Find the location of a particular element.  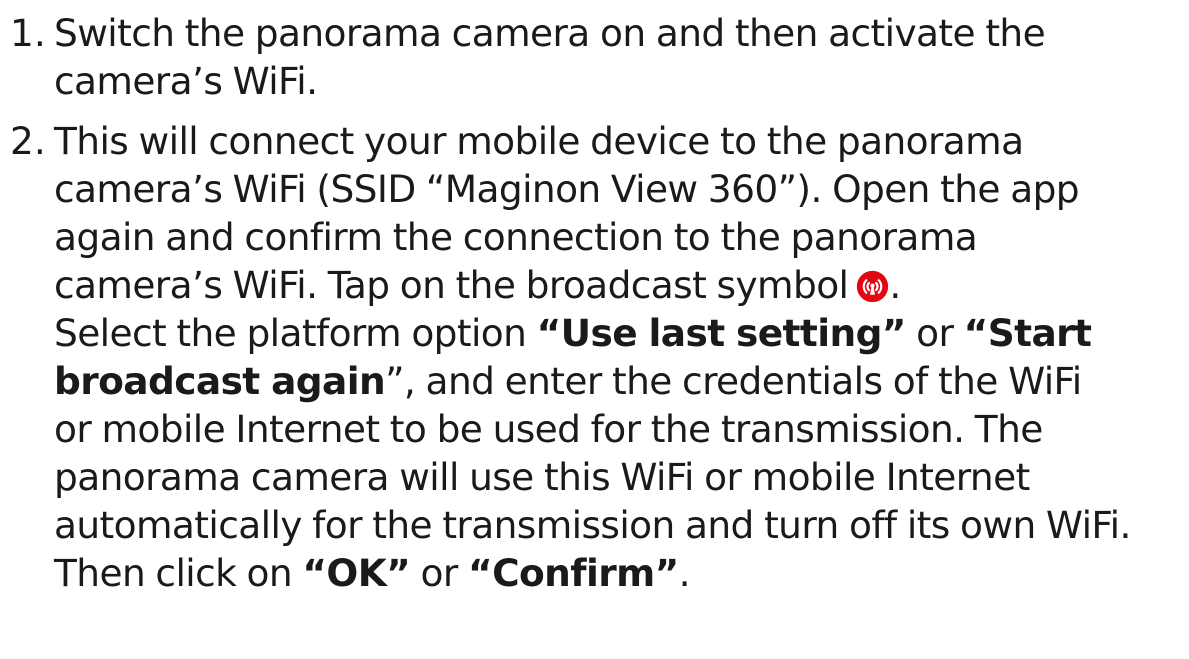

option-ok: “OK” is located at coordinates (356, 573).